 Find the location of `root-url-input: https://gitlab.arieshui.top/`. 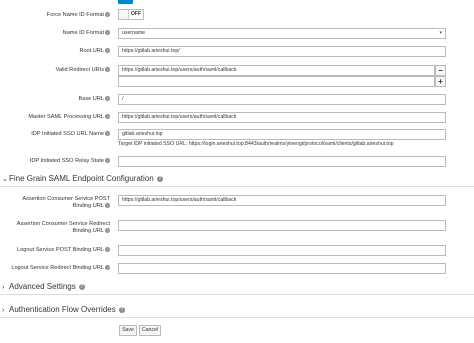

root-url-input: https://gitlab.arieshui.top/ is located at coordinates (282, 51).